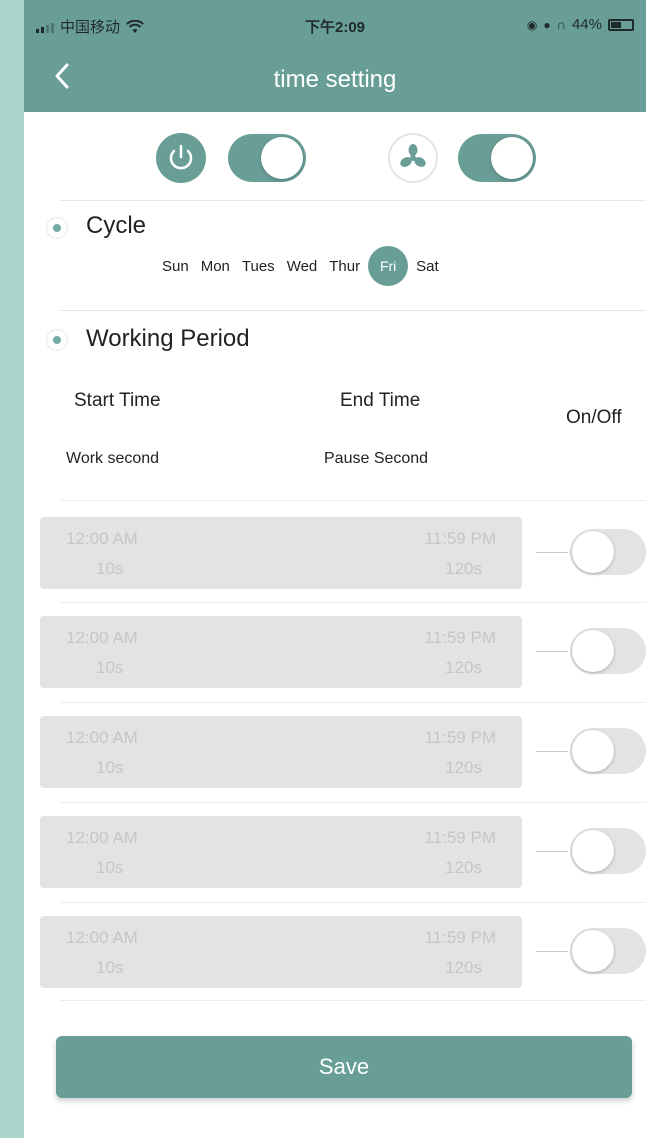  Describe the element at coordinates (57, 228) in the screenshot. I see `cycle-bullet` at that location.